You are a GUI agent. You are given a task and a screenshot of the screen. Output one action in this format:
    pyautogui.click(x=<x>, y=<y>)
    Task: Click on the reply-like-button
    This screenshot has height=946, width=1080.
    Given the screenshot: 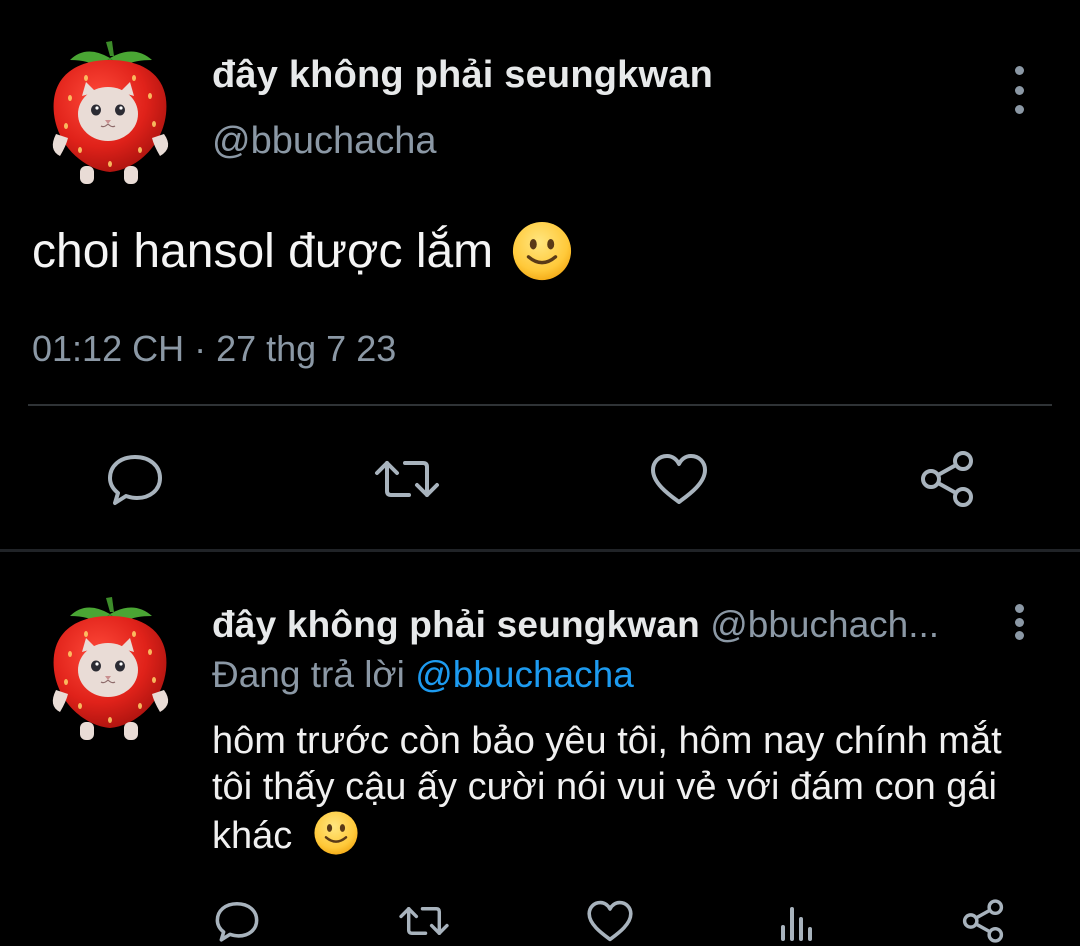 What is the action you would take?
    pyautogui.click(x=610, y=921)
    